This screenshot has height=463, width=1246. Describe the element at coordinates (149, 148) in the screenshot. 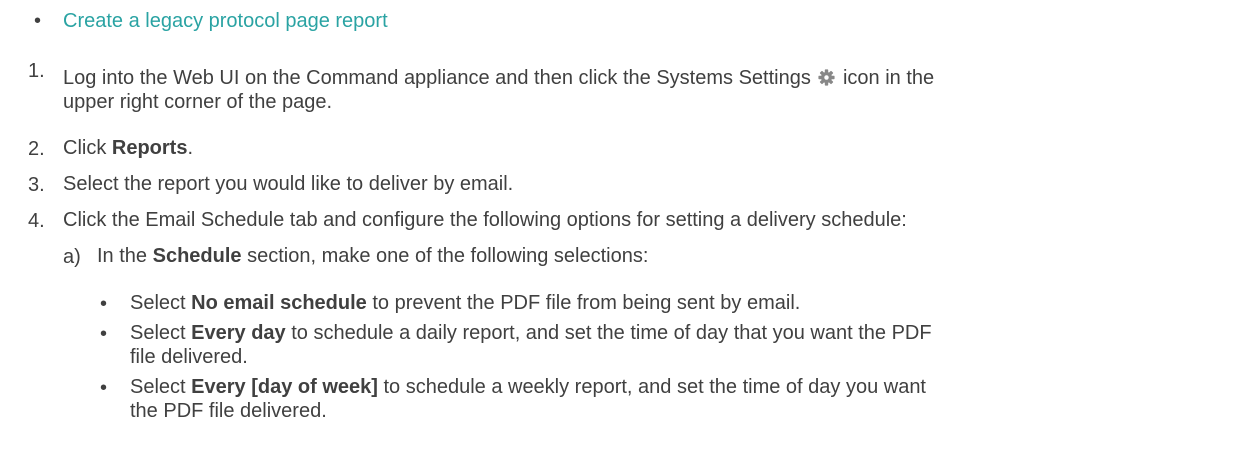

I see `reports-label: Reports` at that location.